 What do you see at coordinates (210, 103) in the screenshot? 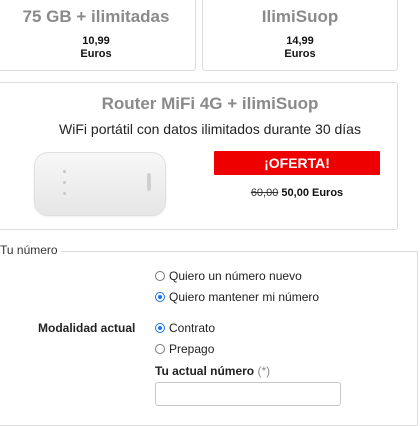
I see `router-title: Router MiFi 4G + ilimiSuop` at bounding box center [210, 103].